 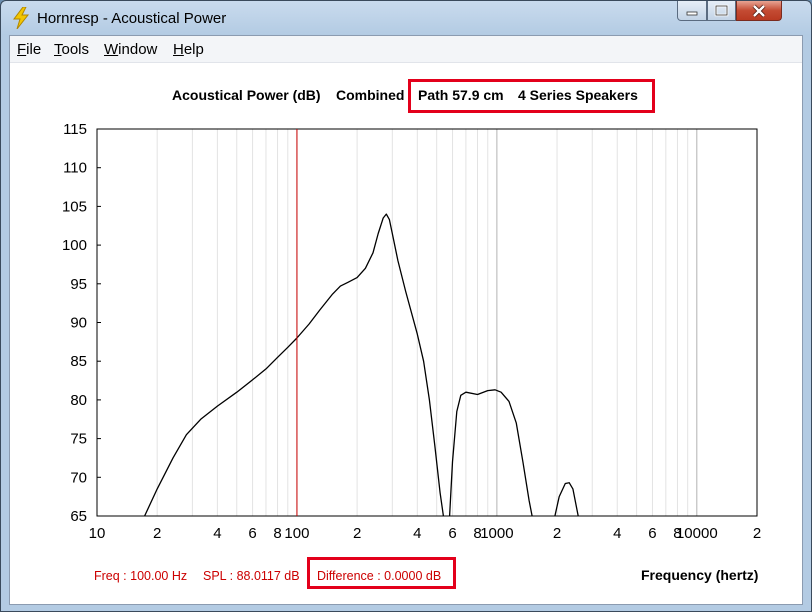 What do you see at coordinates (277, 533) in the screenshot?
I see `x-tick-label: 8` at bounding box center [277, 533].